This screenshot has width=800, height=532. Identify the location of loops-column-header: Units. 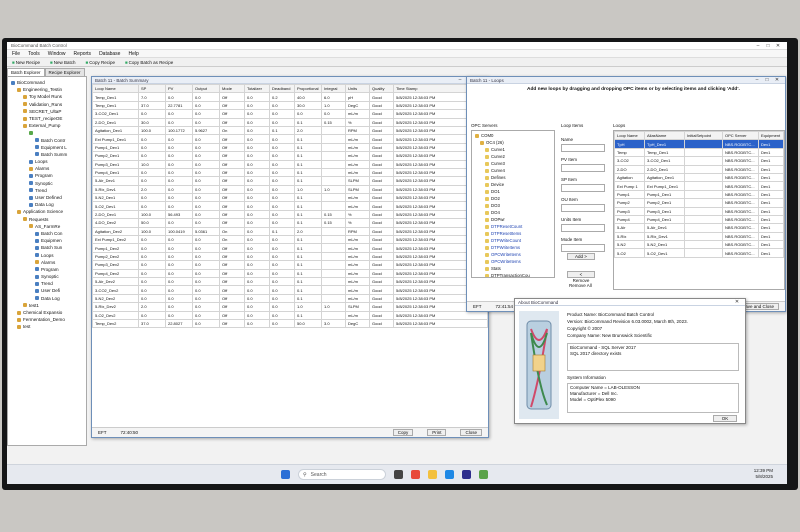
(357, 88).